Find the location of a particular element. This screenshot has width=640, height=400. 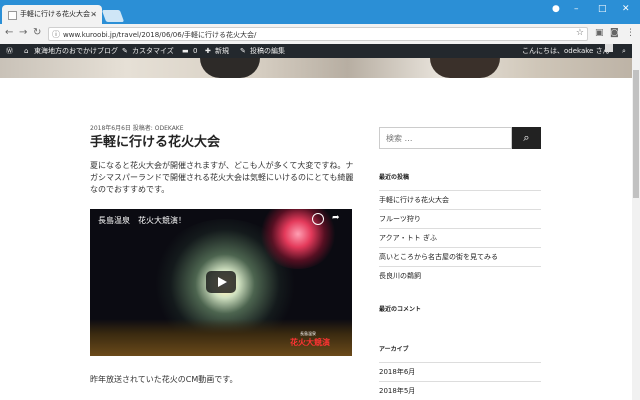

admin-customize: カスタマイズ is located at coordinates (153, 51).